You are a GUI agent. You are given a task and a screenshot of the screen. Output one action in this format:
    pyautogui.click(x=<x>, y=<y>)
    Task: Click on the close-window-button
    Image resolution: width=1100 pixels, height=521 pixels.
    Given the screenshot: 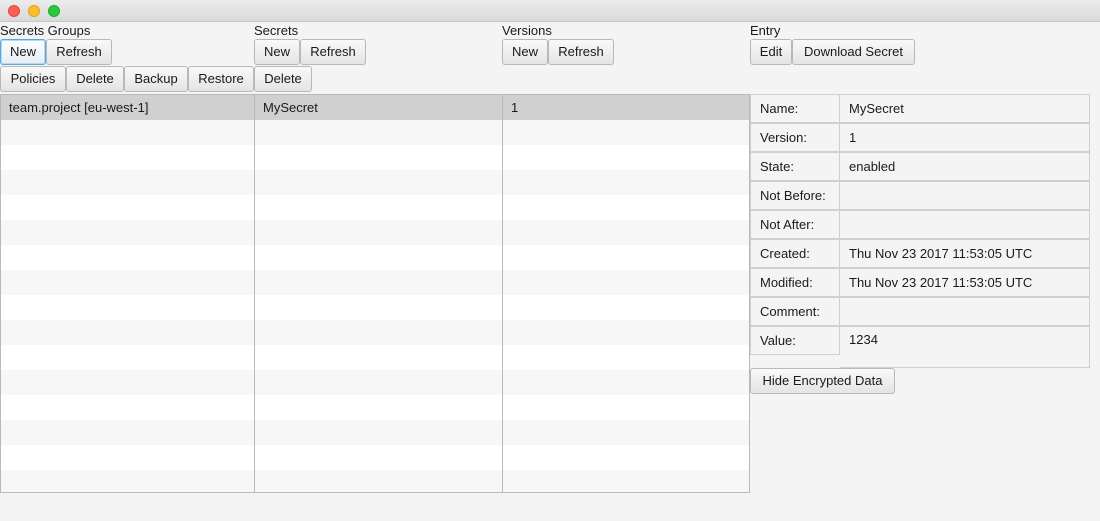 What is the action you would take?
    pyautogui.click(x=14, y=11)
    